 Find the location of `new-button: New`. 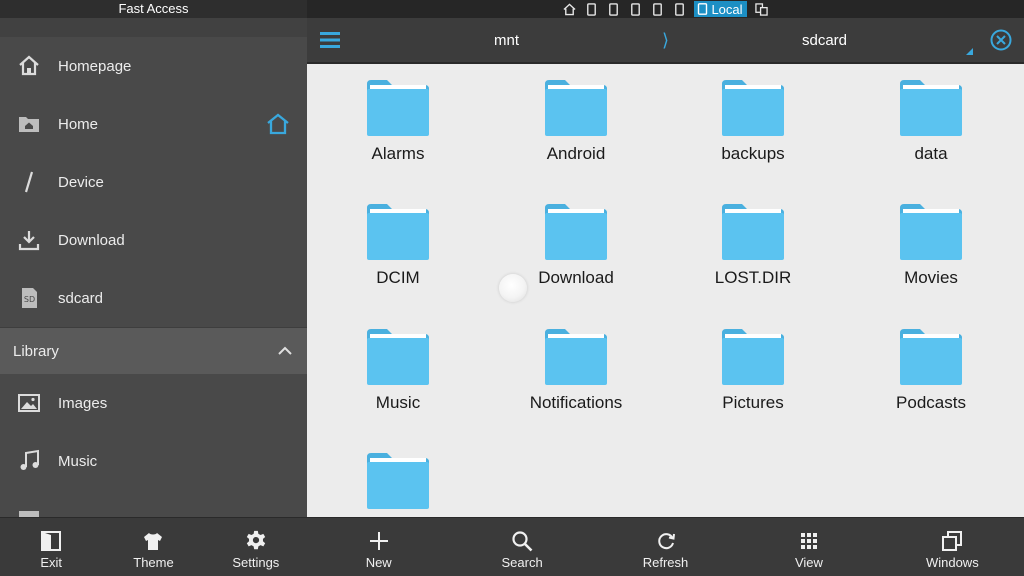

new-button: New is located at coordinates (378, 547).